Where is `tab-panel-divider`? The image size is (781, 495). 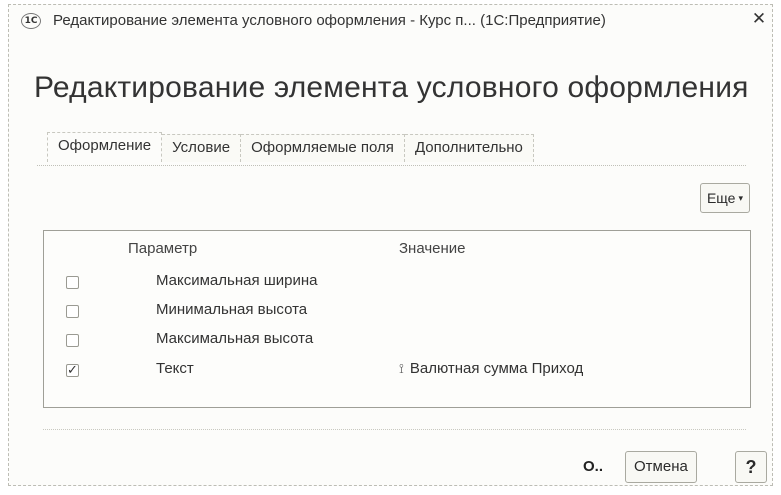 tab-panel-divider is located at coordinates (391, 165).